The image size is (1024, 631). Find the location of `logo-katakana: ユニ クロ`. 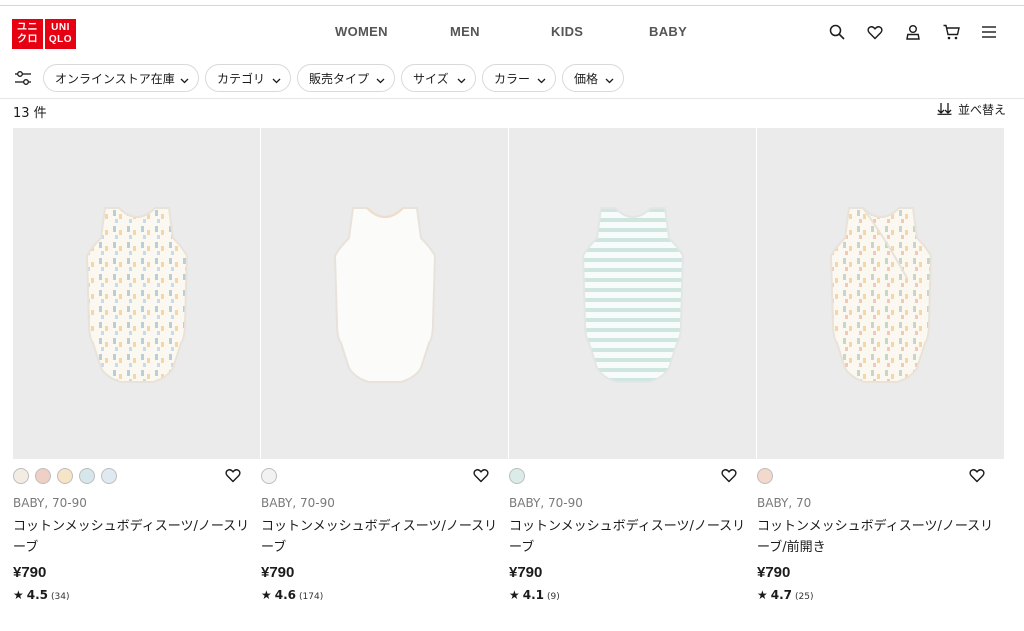

logo-katakana: ユニ クロ is located at coordinates (27, 34).